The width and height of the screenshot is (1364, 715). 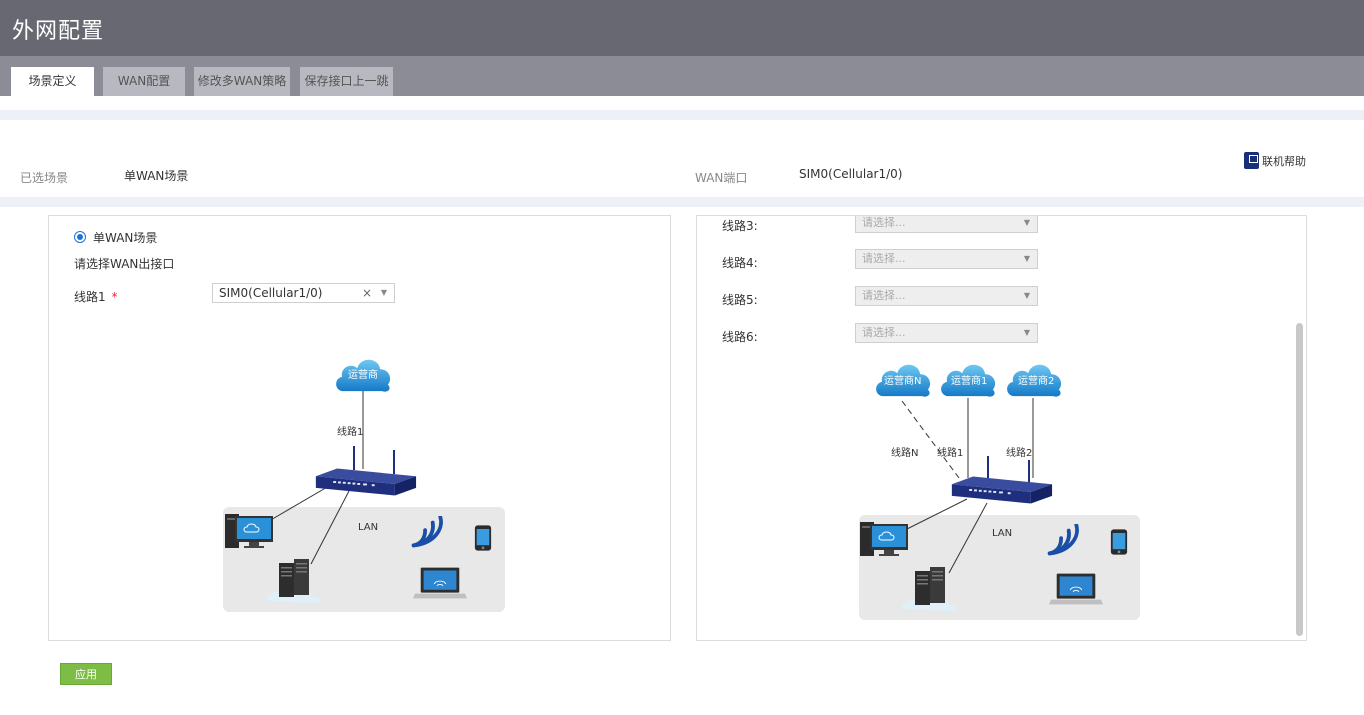 What do you see at coordinates (58, 31) in the screenshot?
I see `page-title: 外网配置` at bounding box center [58, 31].